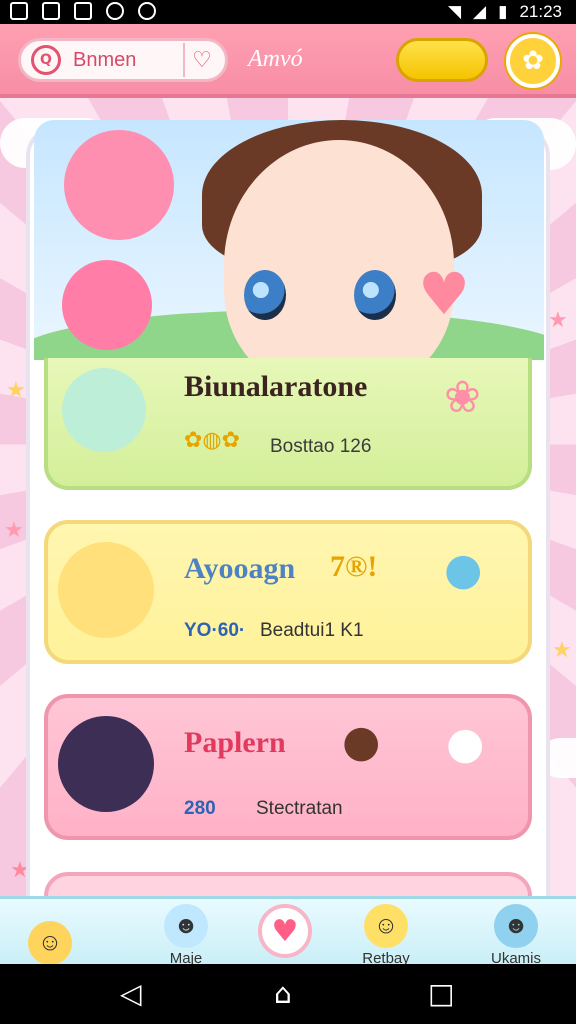 The width and height of the screenshot is (576, 1024). Describe the element at coordinates (200, 808) in the screenshot. I see `card-subtitle-prefix: 280` at that location.